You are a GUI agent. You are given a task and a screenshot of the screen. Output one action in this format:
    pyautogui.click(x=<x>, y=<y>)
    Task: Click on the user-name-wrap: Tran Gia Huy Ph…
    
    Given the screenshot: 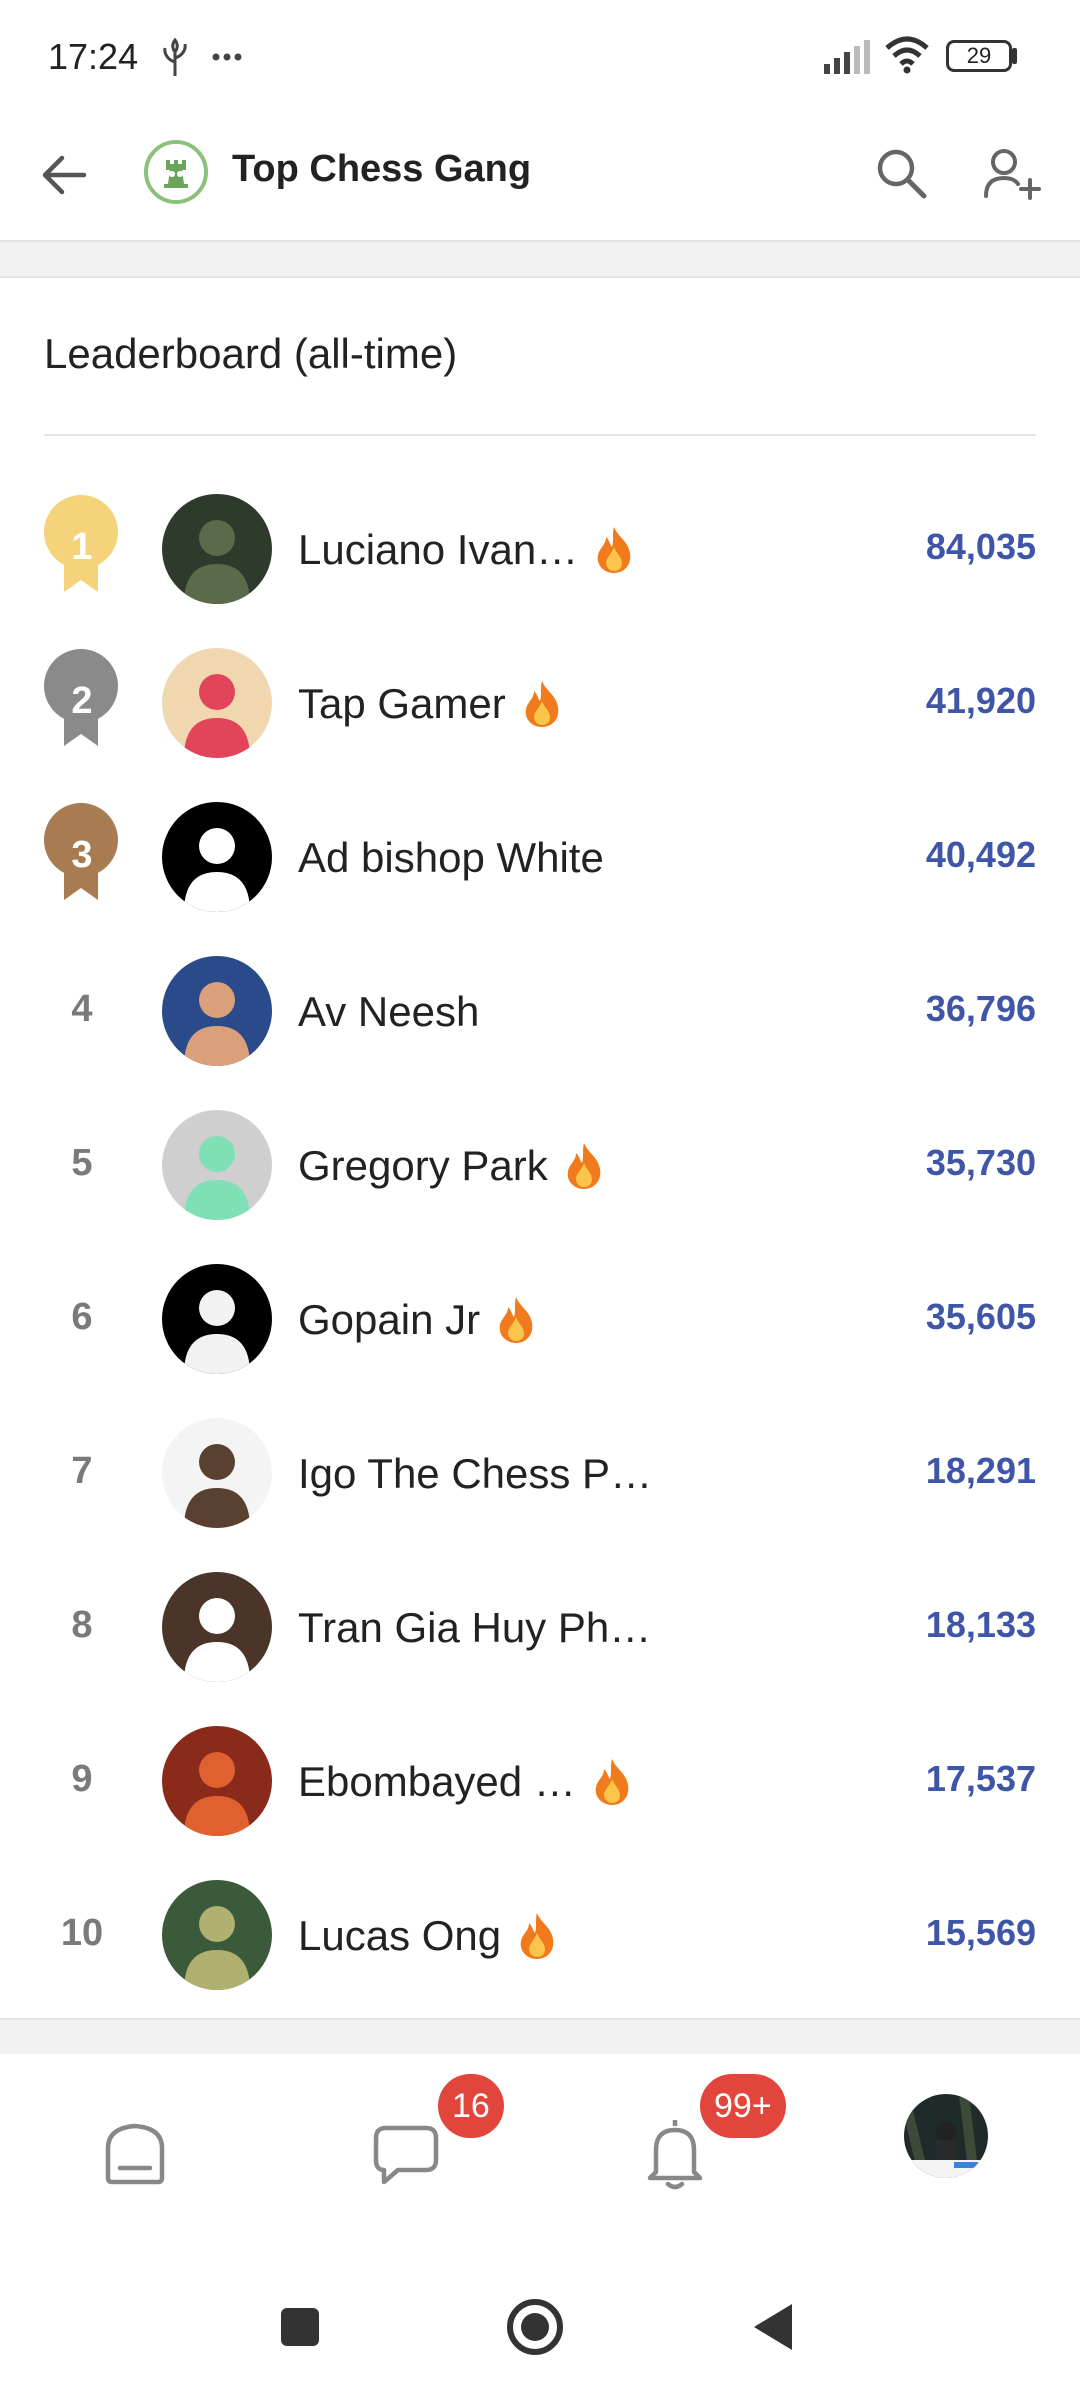 What is the action you would take?
    pyautogui.click(x=474, y=1628)
    